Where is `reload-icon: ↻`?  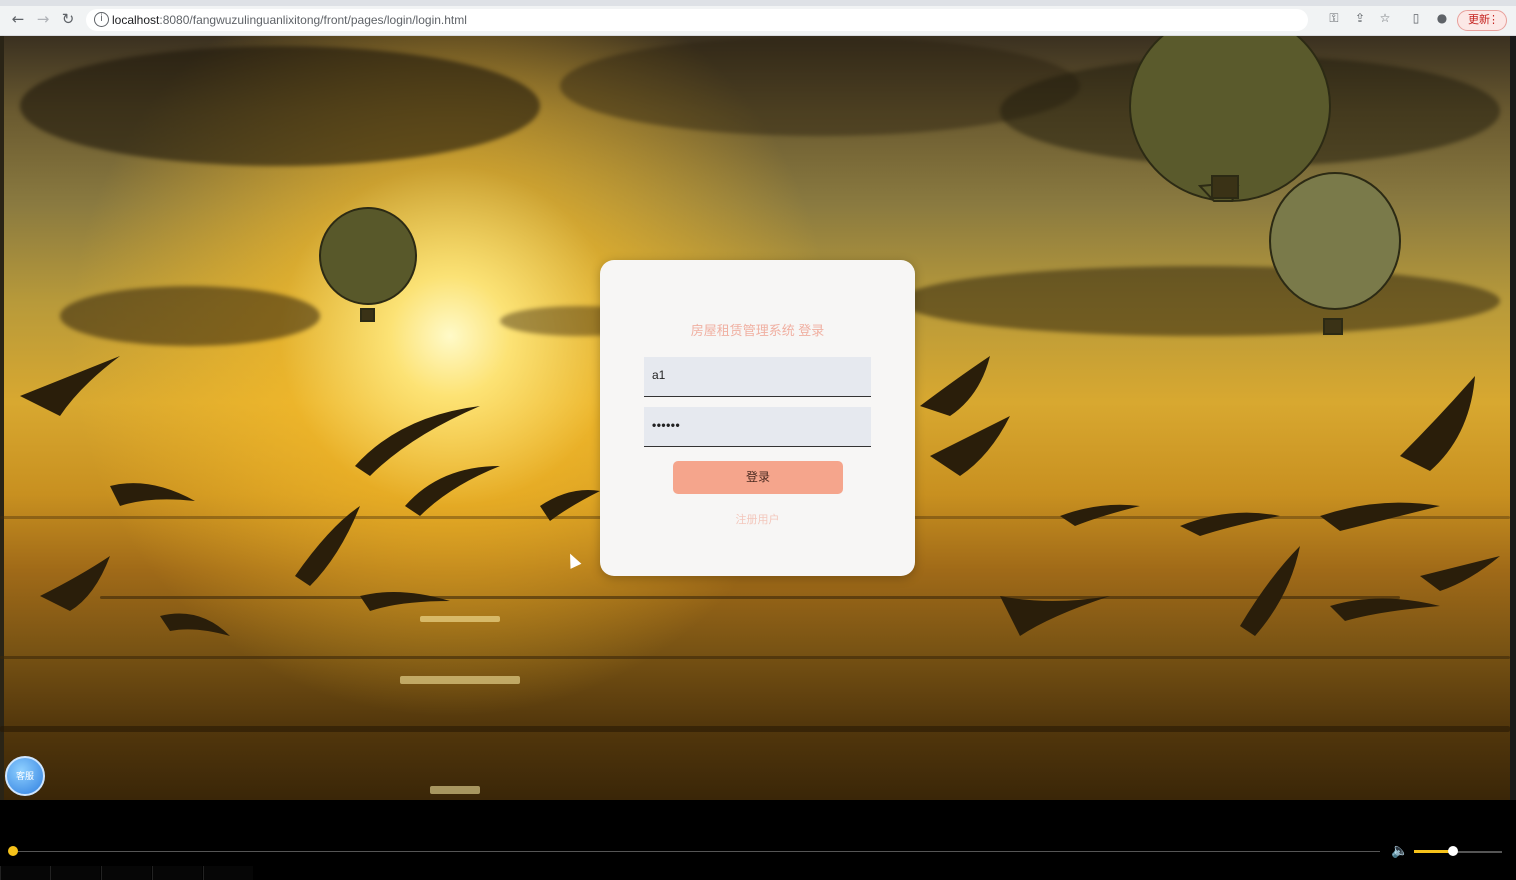 reload-icon: ↻ is located at coordinates (68, 19).